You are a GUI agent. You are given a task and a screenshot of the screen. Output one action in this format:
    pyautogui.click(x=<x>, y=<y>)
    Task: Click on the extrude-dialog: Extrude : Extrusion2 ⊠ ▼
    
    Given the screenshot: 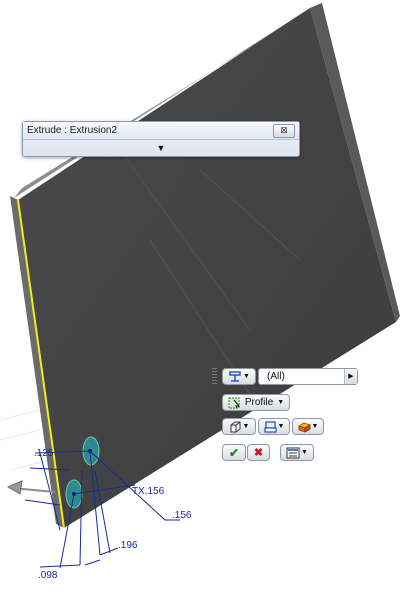 What is the action you would take?
    pyautogui.click(x=161, y=139)
    